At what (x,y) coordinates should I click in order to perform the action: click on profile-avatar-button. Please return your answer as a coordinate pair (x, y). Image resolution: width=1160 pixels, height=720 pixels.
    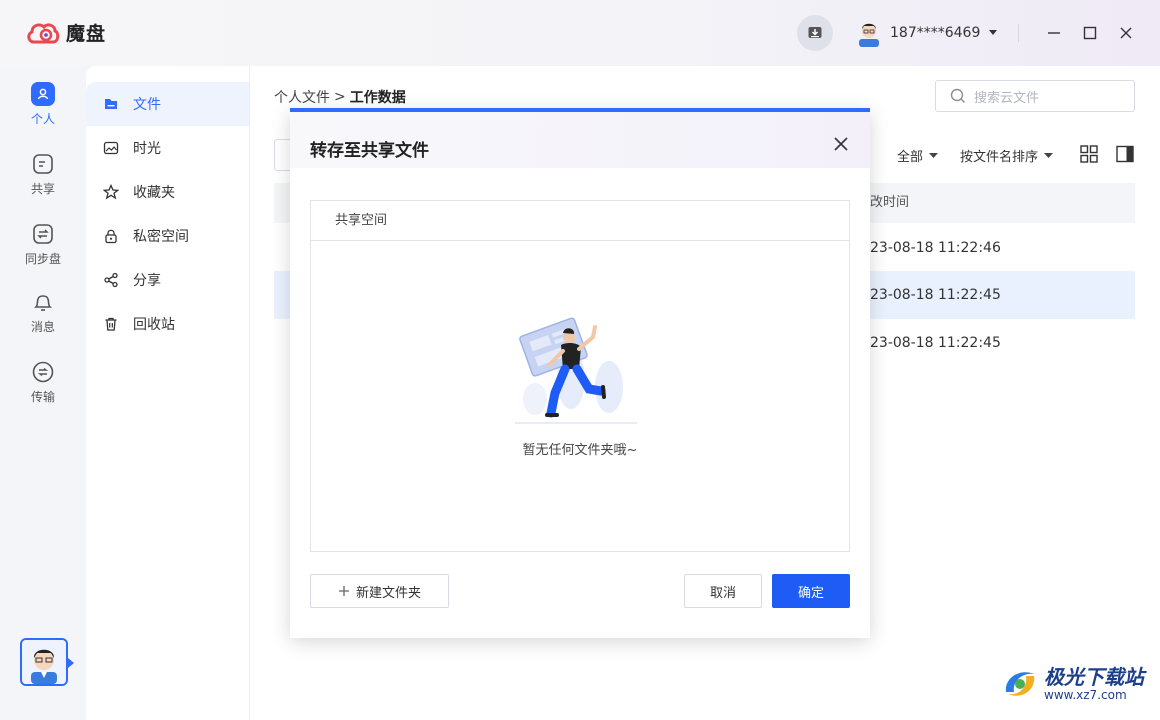
    Looking at the image, I should click on (44, 662).